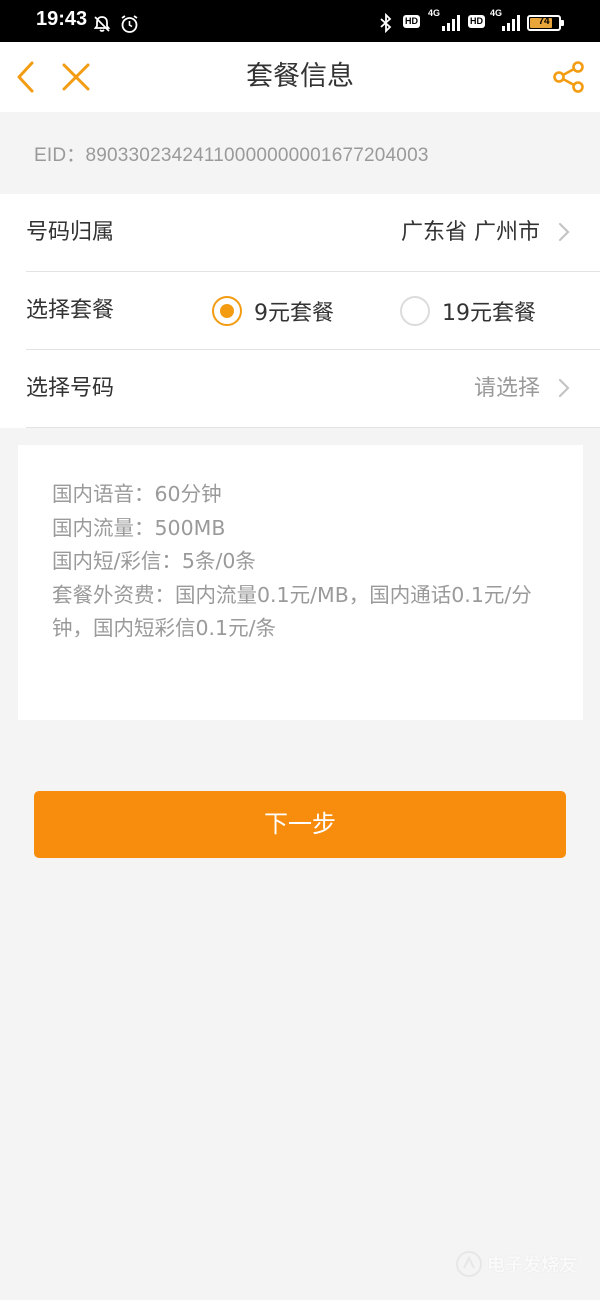  What do you see at coordinates (411, 21) in the screenshot?
I see `hd-badge-1: HD` at bounding box center [411, 21].